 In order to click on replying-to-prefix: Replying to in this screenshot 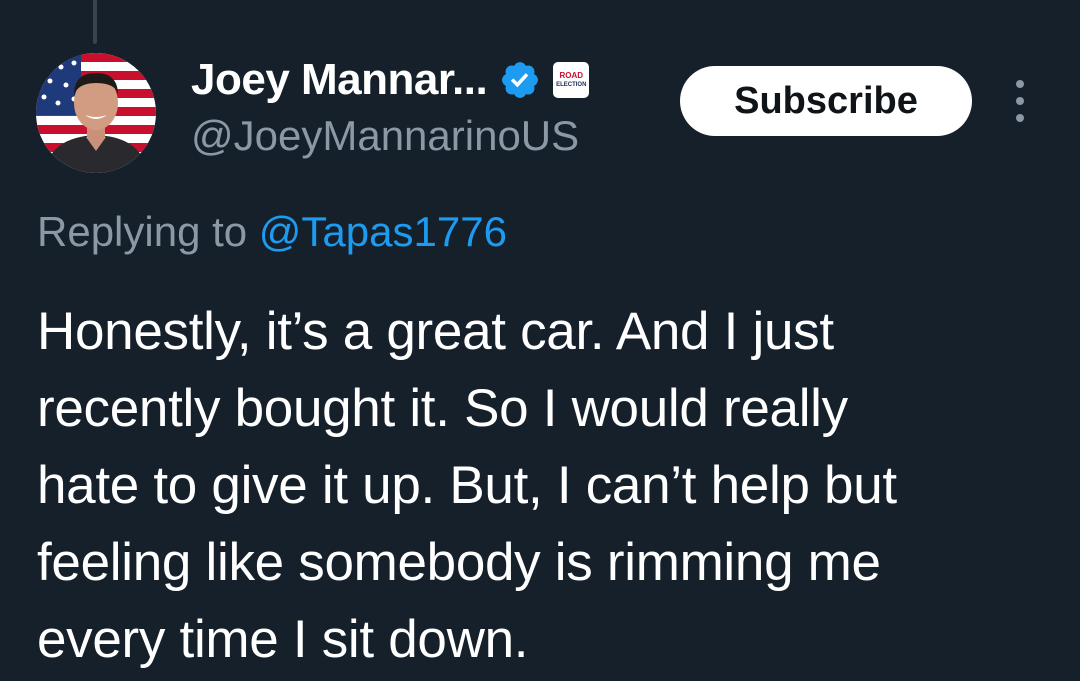, I will do `click(148, 231)`.